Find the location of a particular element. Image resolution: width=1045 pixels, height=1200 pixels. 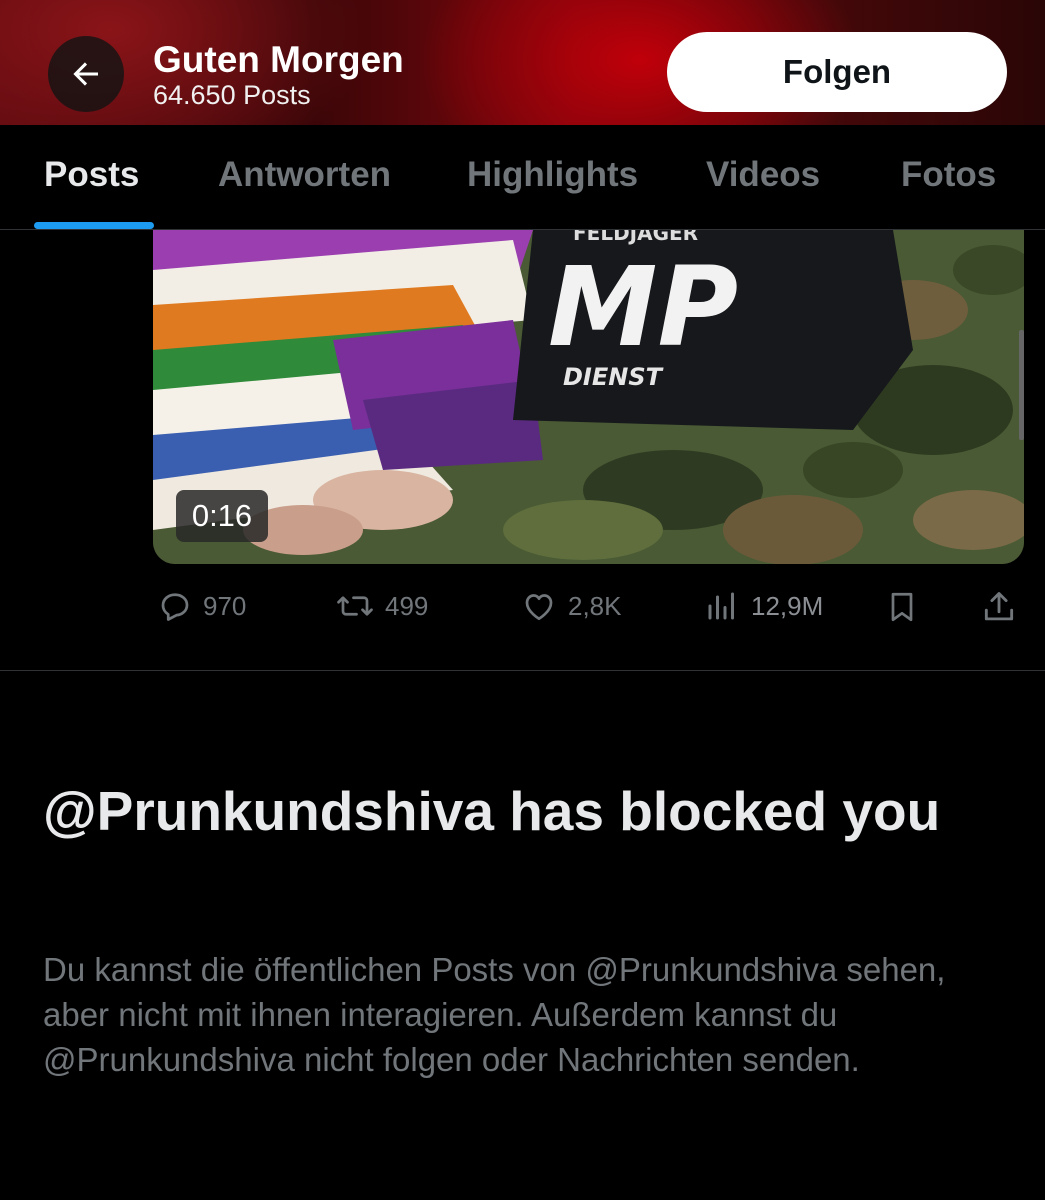

share-button is located at coordinates (1004, 607).